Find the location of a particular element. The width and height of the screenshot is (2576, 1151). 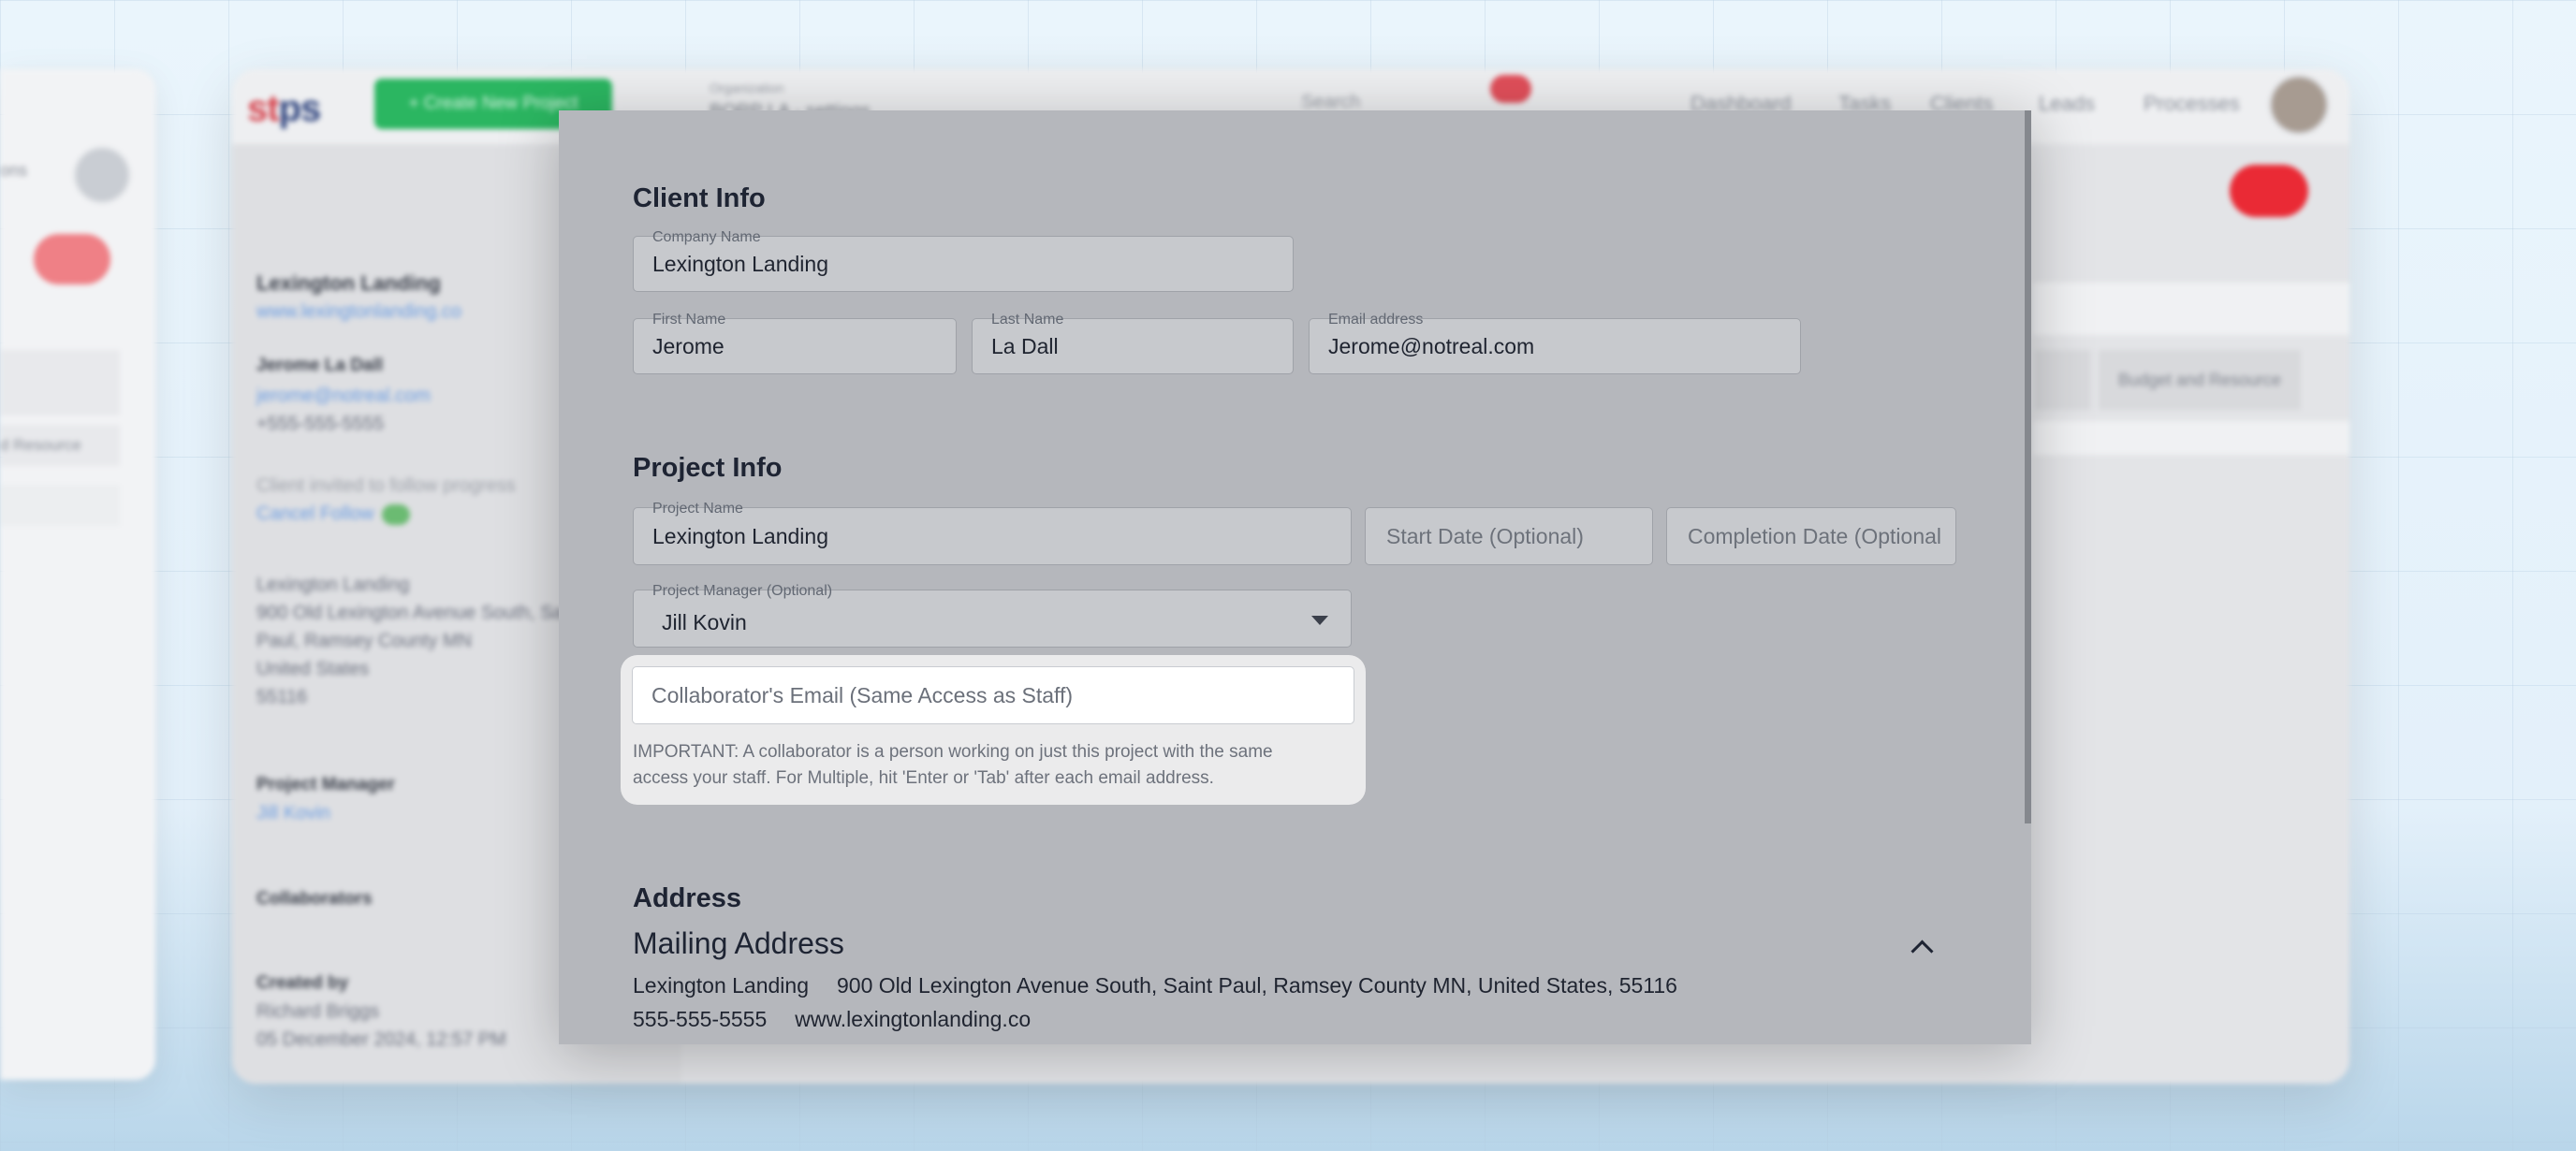

sidebar-address-line: 55116 is located at coordinates (282, 697).